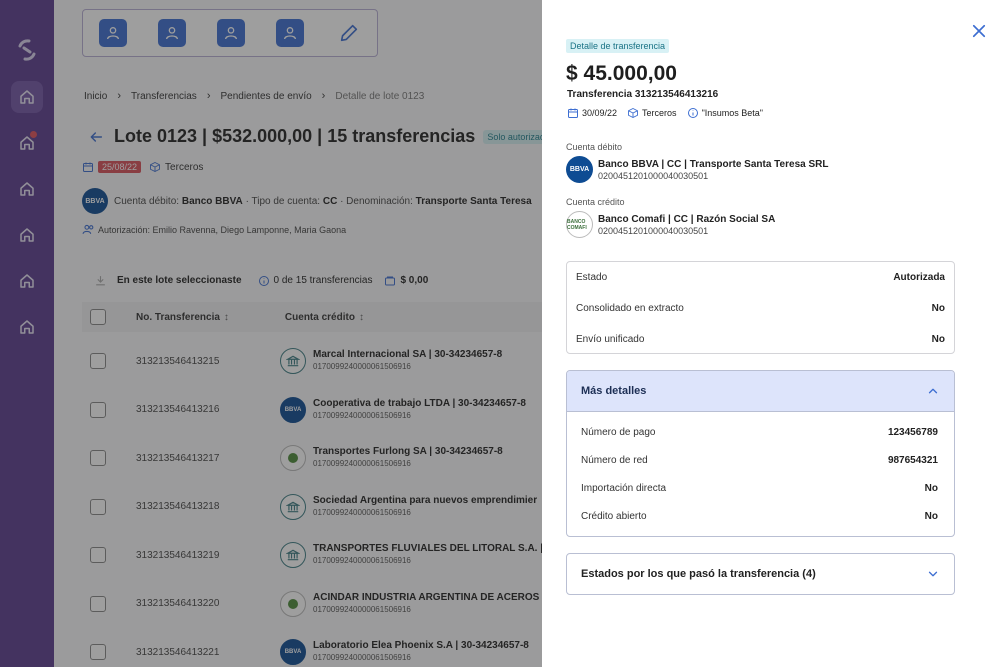 This screenshot has height=667, width=1000. I want to click on kv-key: Consolidado en extracto, so click(630, 308).